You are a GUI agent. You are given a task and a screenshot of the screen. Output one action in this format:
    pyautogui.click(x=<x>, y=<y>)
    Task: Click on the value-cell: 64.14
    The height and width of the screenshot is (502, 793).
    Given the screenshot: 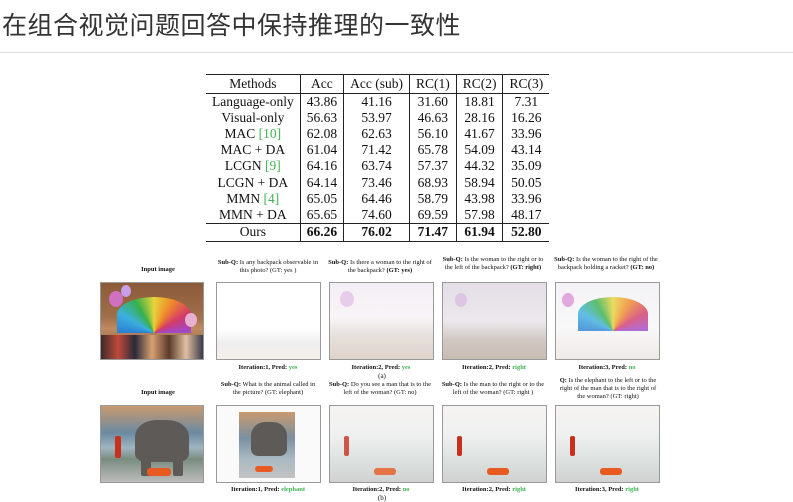 What is the action you would take?
    pyautogui.click(x=321, y=182)
    